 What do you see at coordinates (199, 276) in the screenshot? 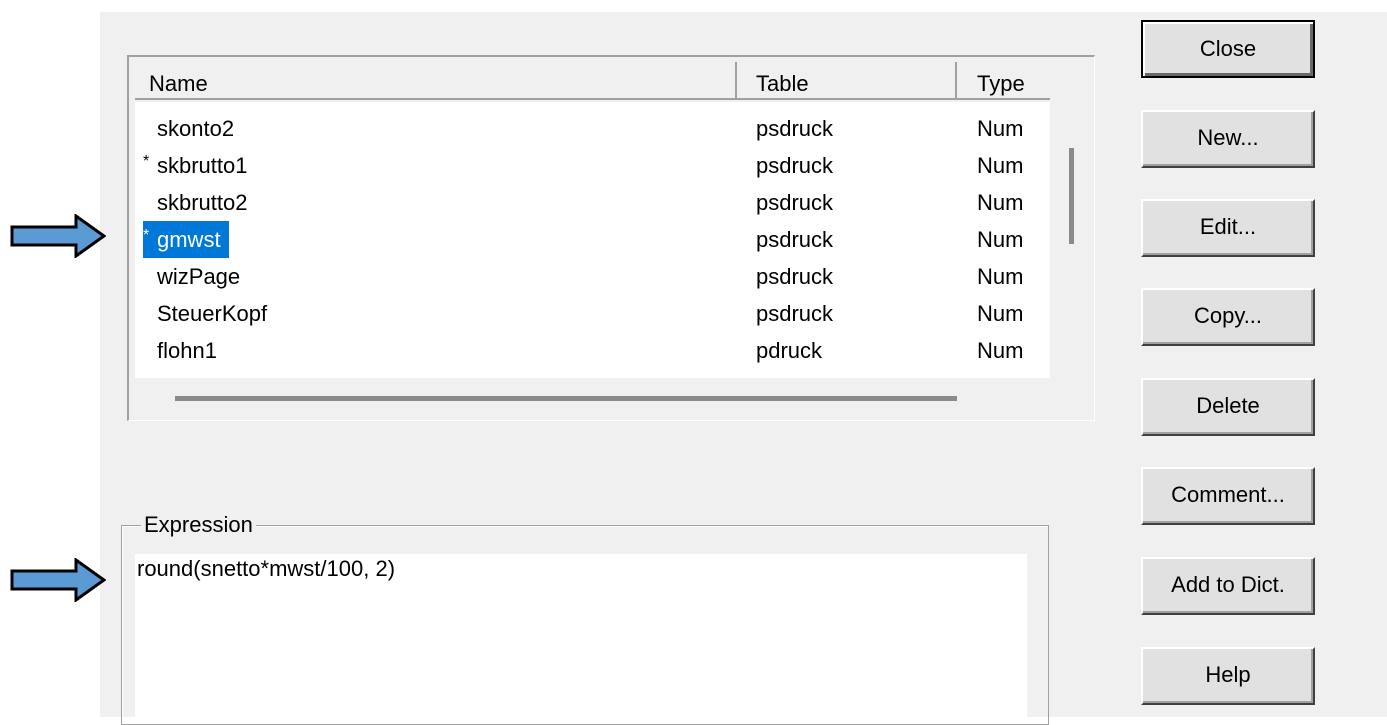
I see `row-name: wizPage` at bounding box center [199, 276].